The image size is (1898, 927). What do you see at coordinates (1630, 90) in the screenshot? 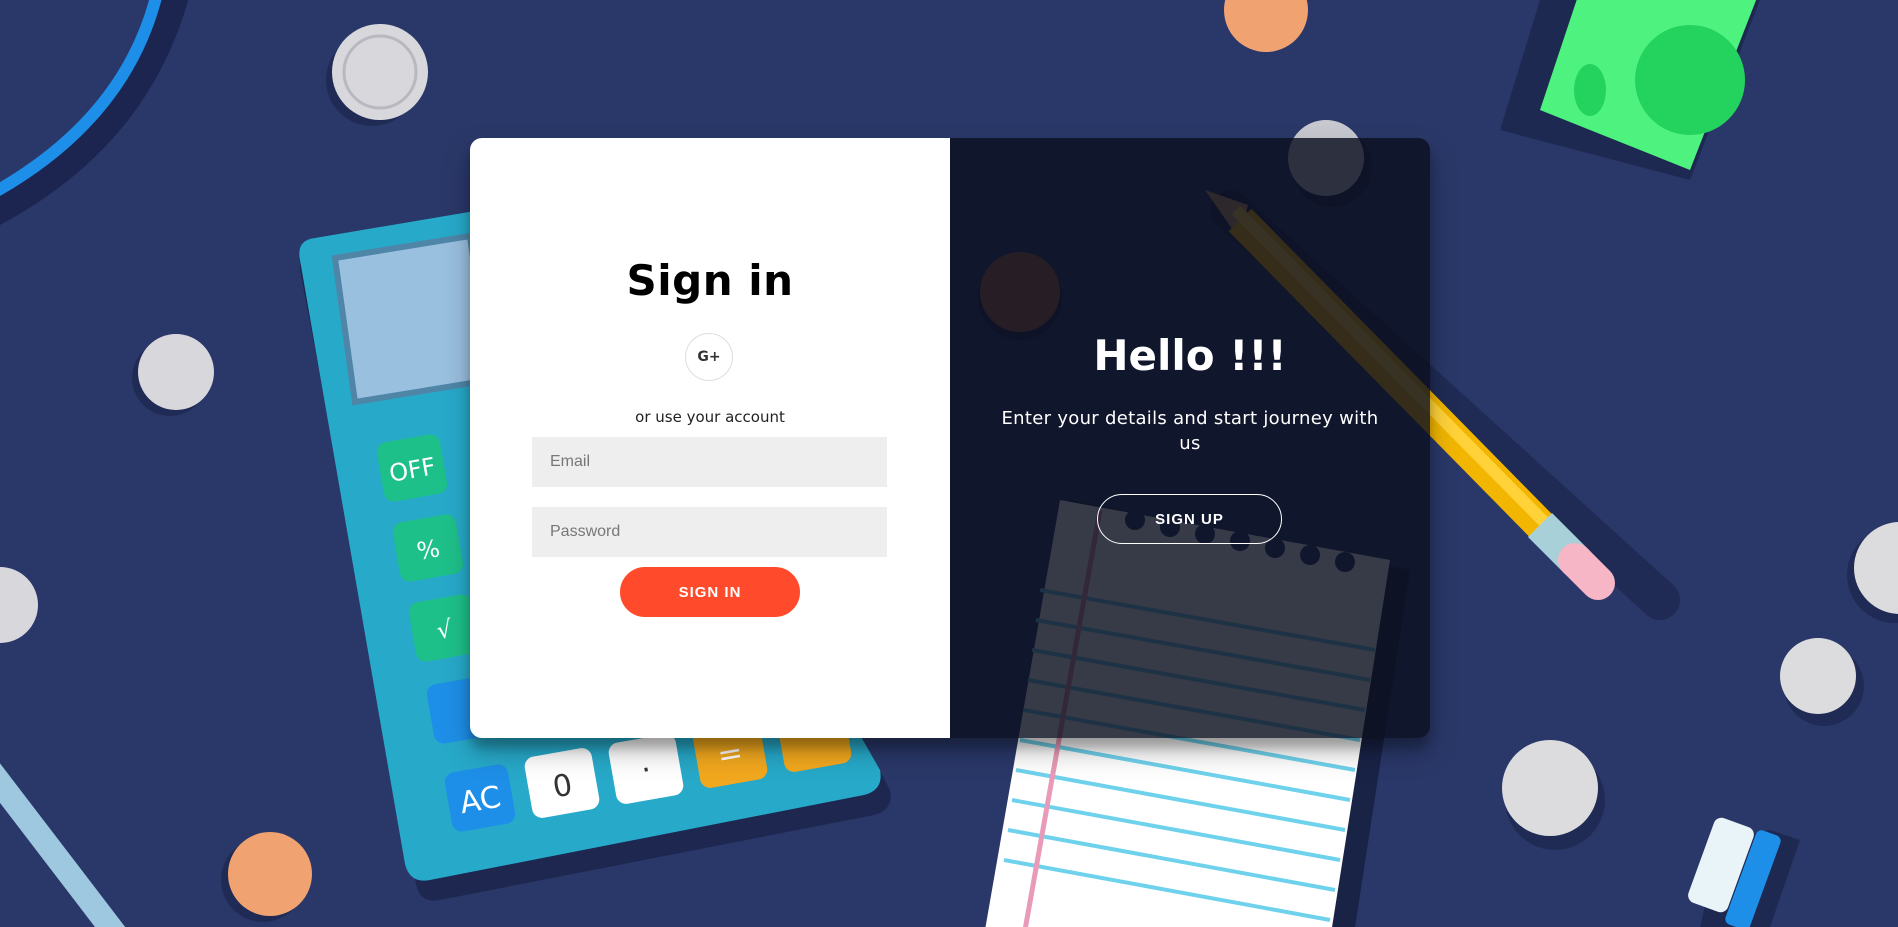
I see `cash-illustration` at bounding box center [1630, 90].